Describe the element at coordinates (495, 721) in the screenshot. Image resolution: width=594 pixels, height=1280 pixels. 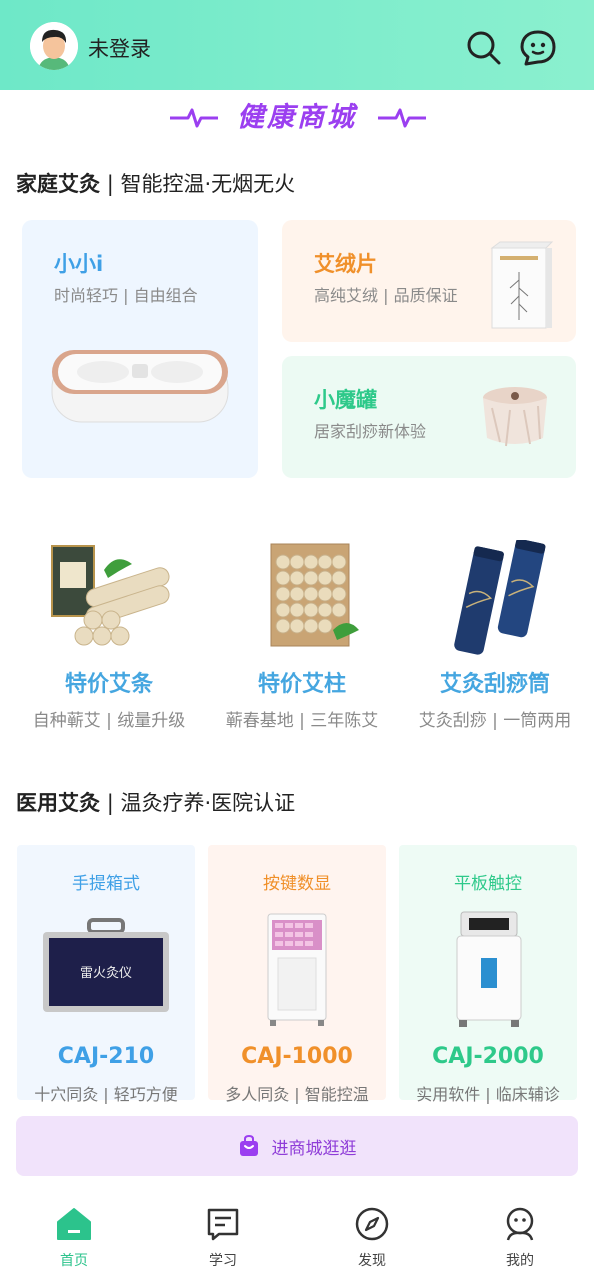
I see `product-desc: 艾灸刮痧 | 一筒两用` at that location.